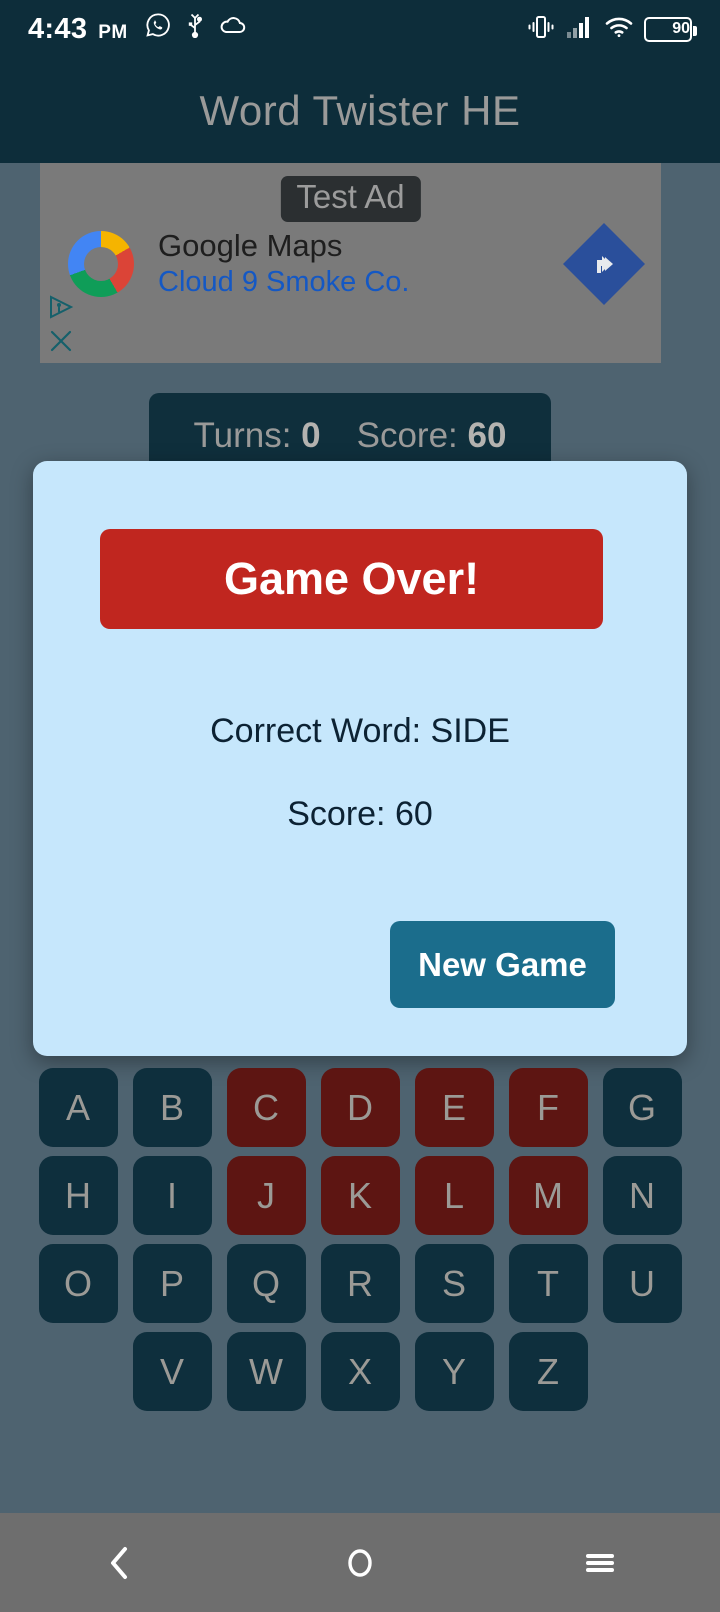 Image resolution: width=720 pixels, height=1612 pixels. What do you see at coordinates (541, 29) in the screenshot?
I see `vibrate-icon` at bounding box center [541, 29].